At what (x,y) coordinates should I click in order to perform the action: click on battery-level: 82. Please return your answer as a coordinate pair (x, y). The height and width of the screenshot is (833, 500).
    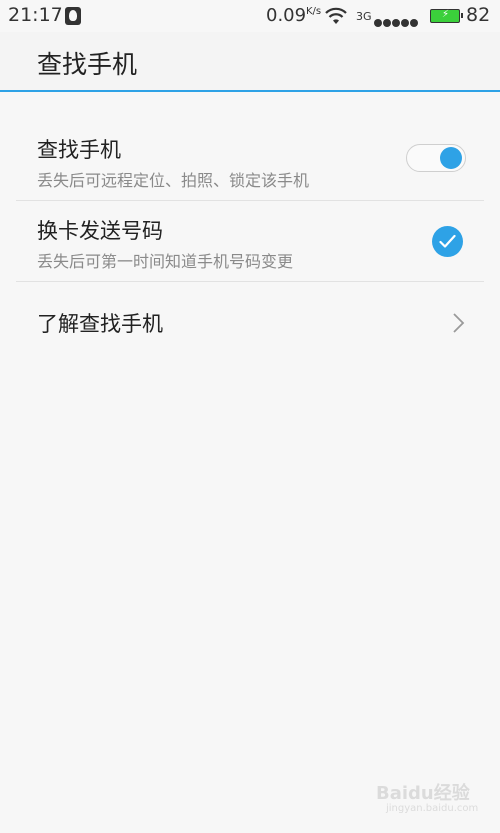
    Looking at the image, I should click on (478, 15).